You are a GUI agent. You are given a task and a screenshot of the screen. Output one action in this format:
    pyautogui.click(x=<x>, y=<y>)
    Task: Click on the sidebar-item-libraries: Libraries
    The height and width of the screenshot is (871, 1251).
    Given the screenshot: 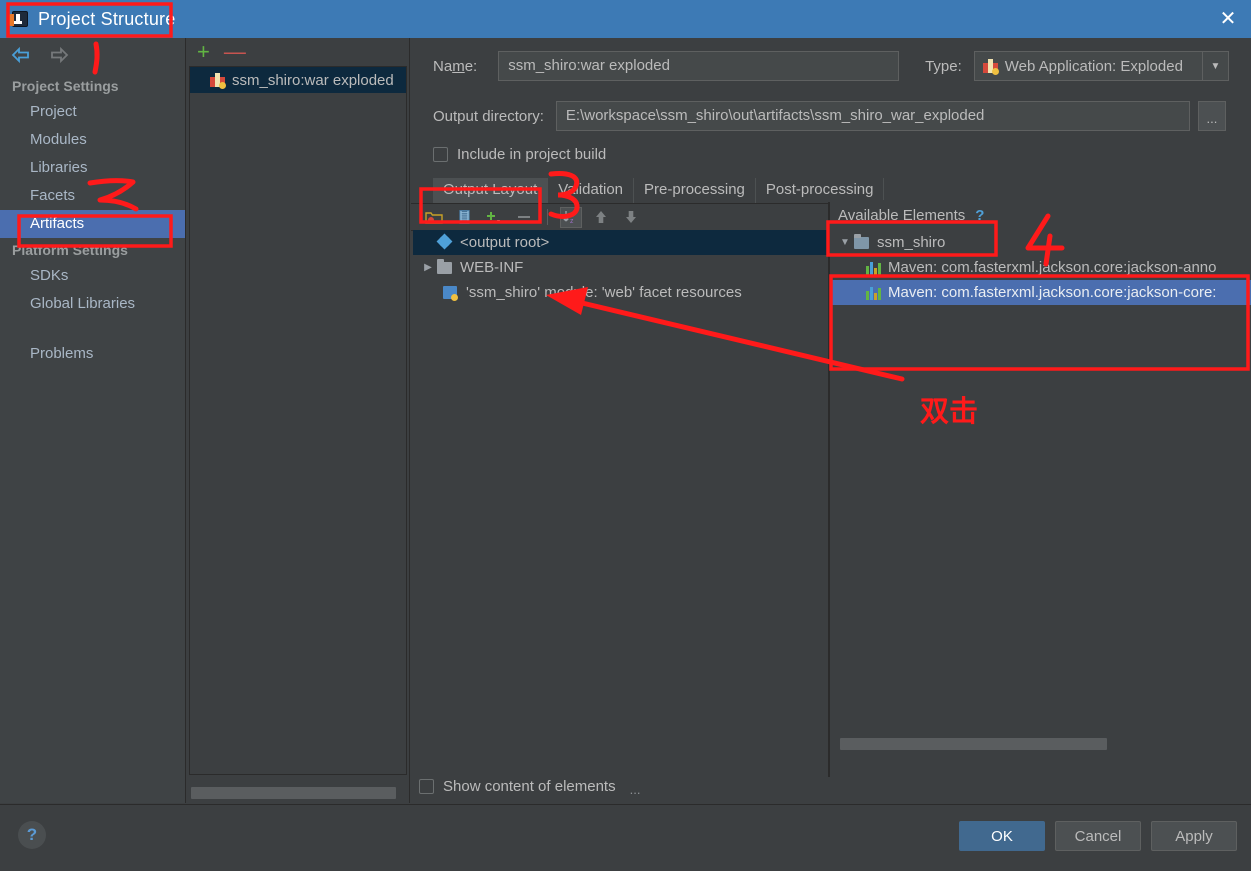 What is the action you would take?
    pyautogui.click(x=92, y=168)
    